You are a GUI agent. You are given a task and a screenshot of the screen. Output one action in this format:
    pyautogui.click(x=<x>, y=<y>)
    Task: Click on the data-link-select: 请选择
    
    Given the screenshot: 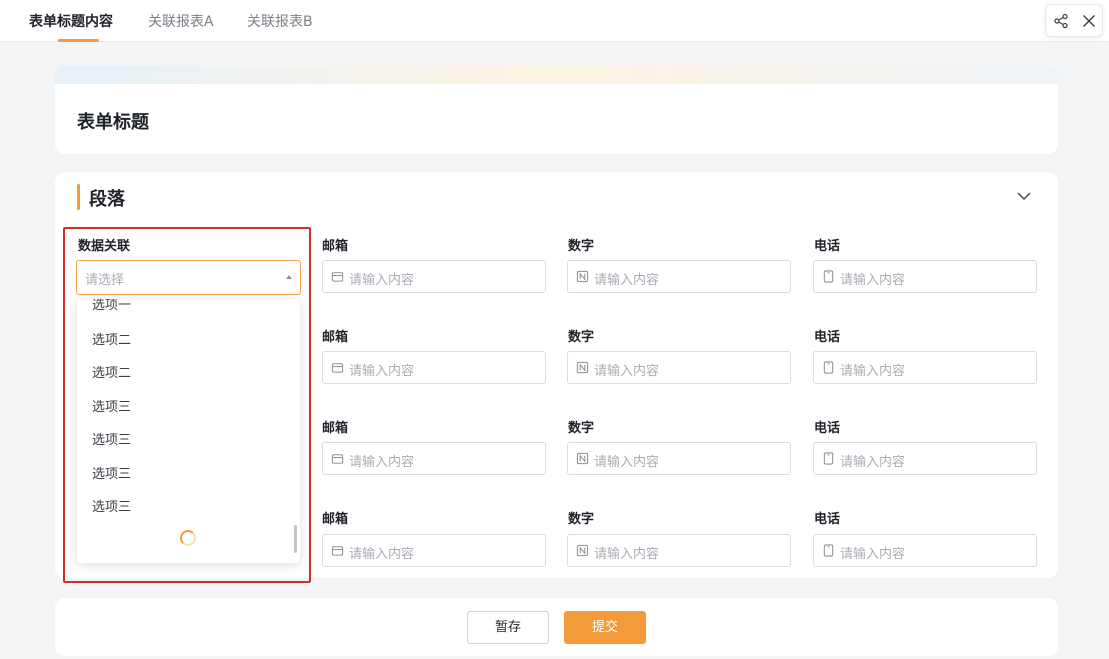 What is the action you would take?
    pyautogui.click(x=188, y=277)
    